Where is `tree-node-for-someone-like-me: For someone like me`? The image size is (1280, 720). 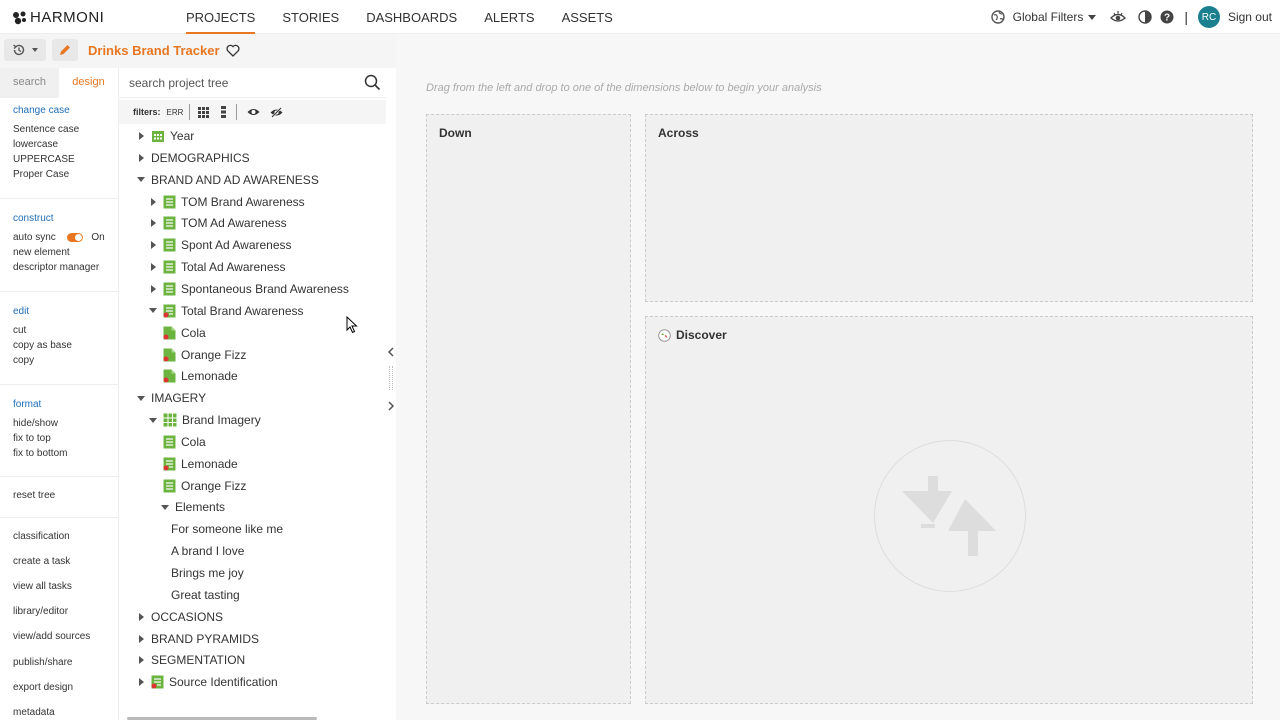 tree-node-for-someone-like-me: For someone like me is located at coordinates (227, 529).